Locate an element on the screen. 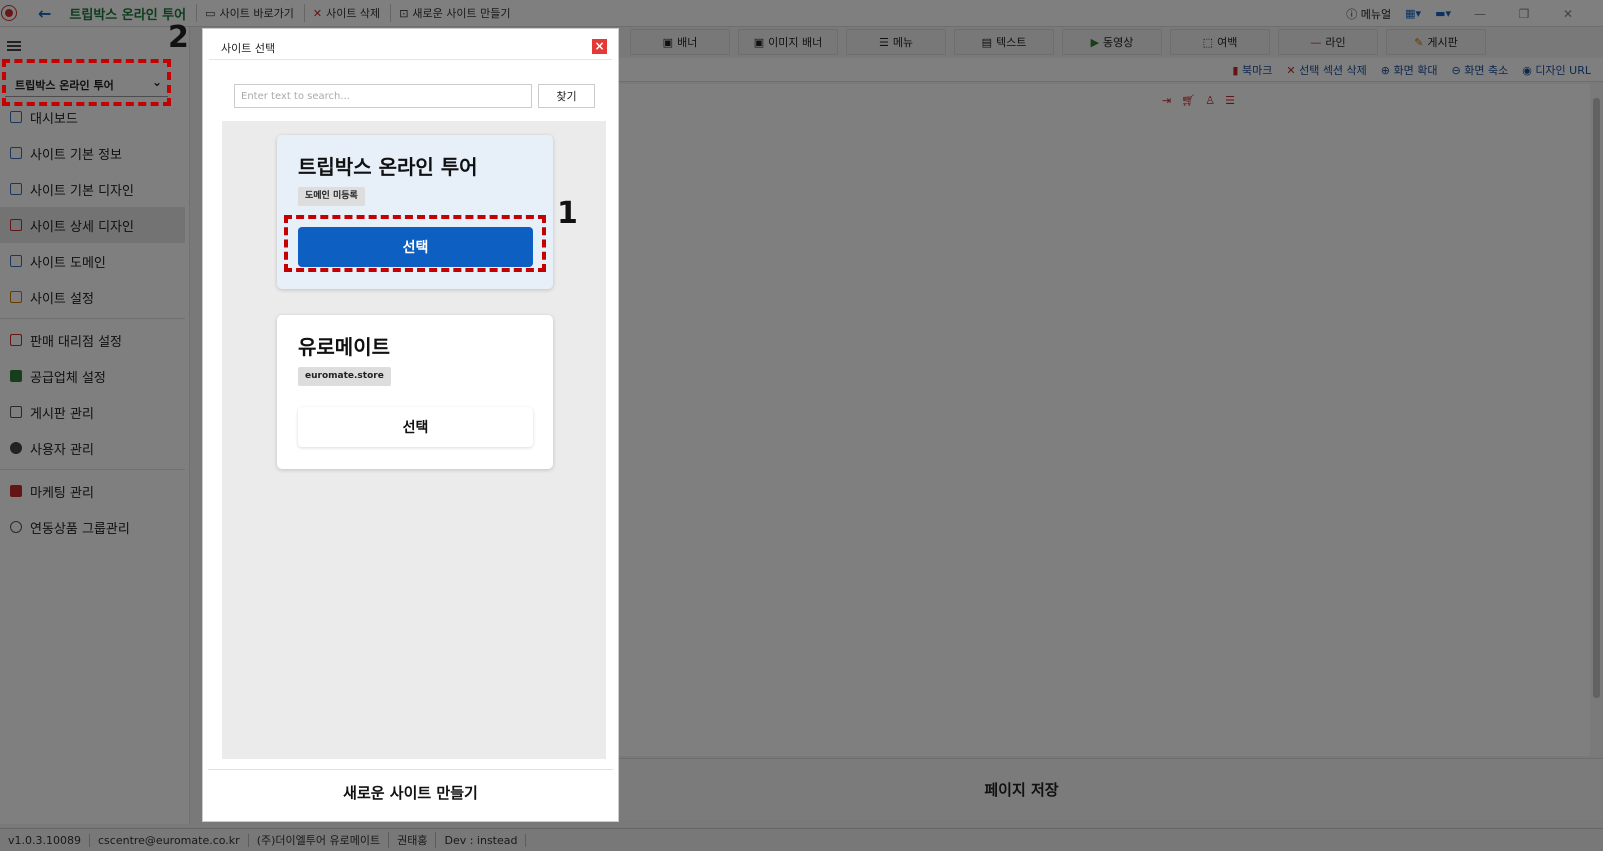  annotation-highlight-select is located at coordinates (415, 243).